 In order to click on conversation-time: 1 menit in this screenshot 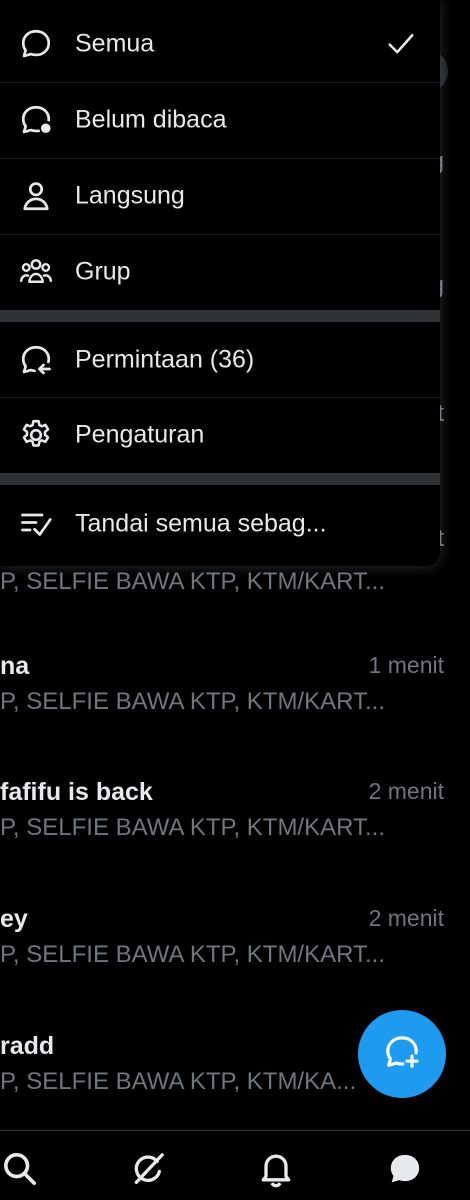, I will do `click(406, 665)`.